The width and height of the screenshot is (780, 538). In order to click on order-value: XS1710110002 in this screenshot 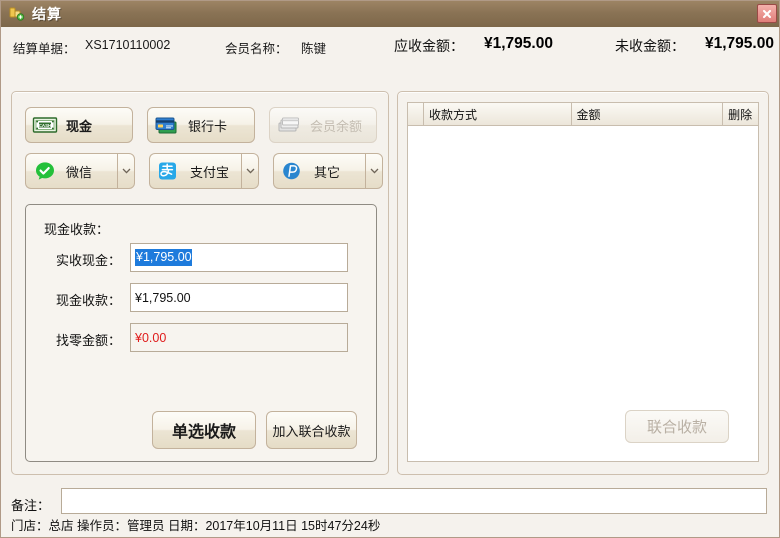, I will do `click(128, 45)`.